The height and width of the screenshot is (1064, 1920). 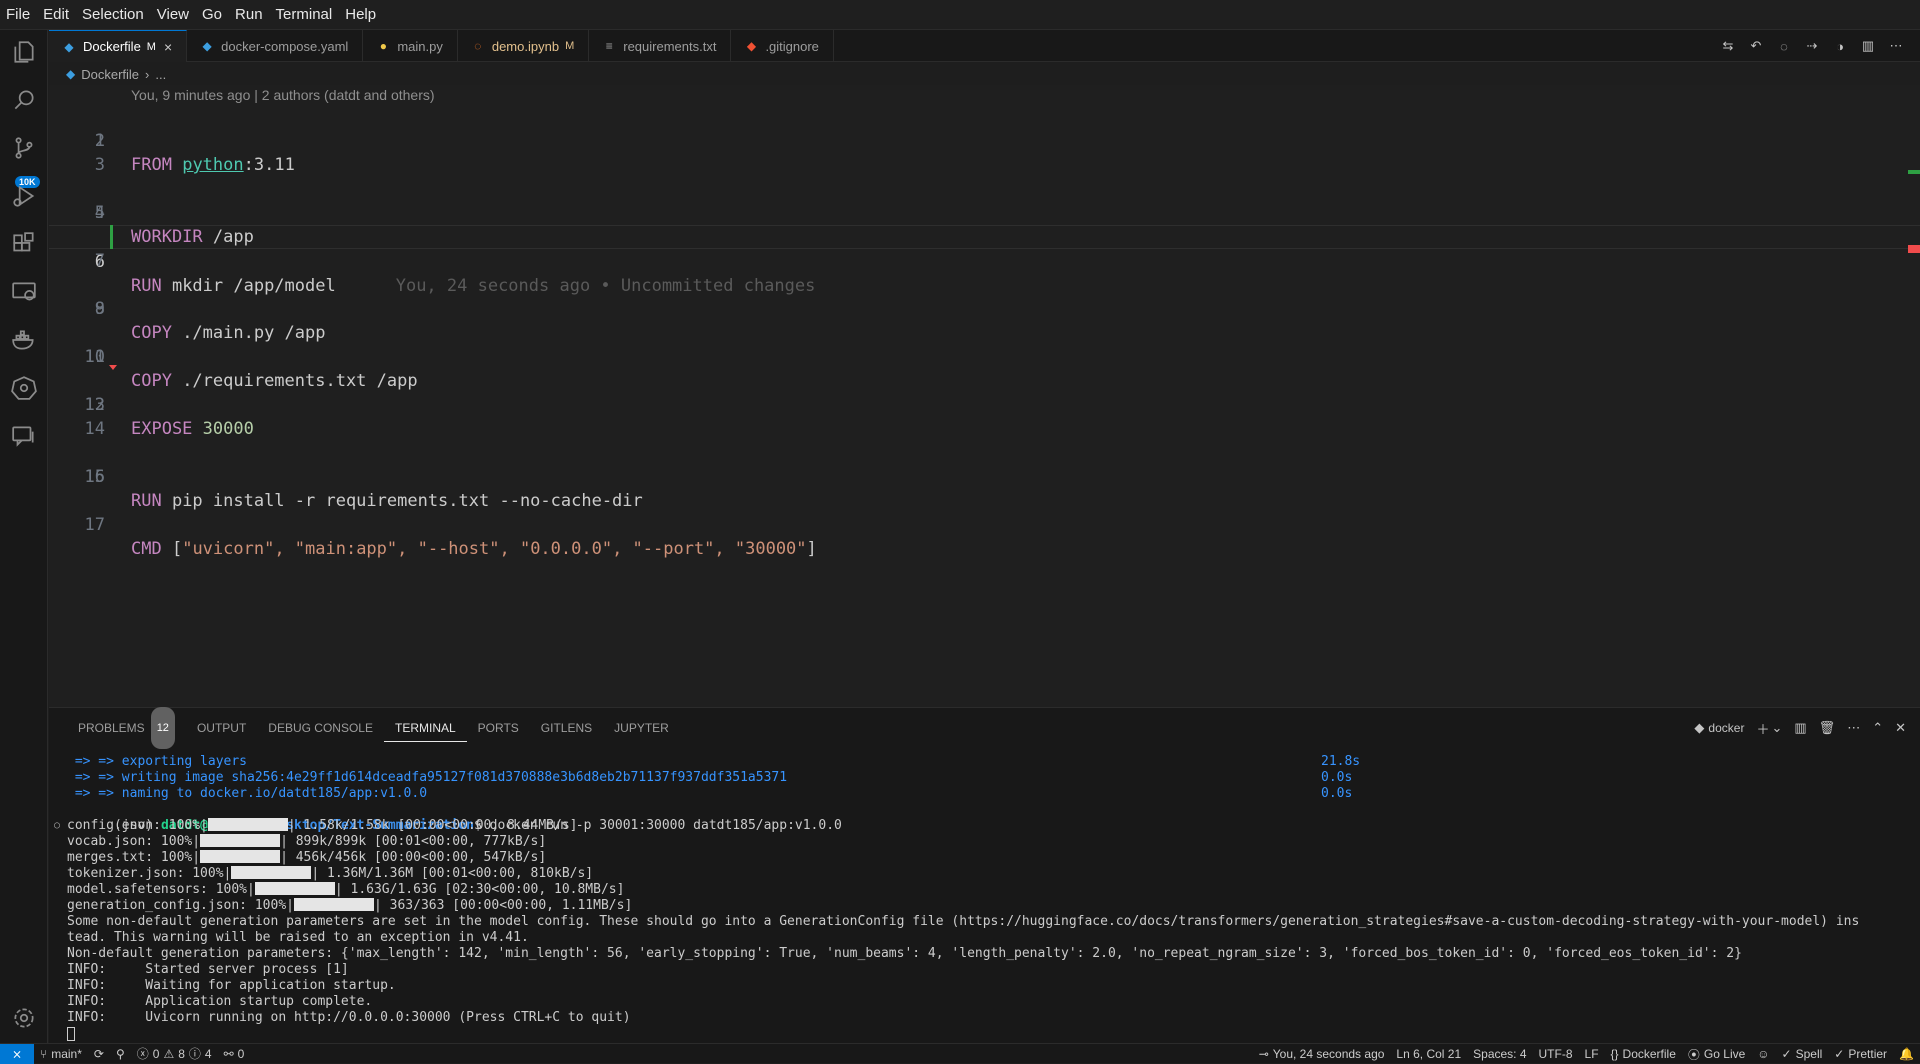 I want to click on tab-demo-ipynb: ◌ demo.ipynb M, so click(x=524, y=46).